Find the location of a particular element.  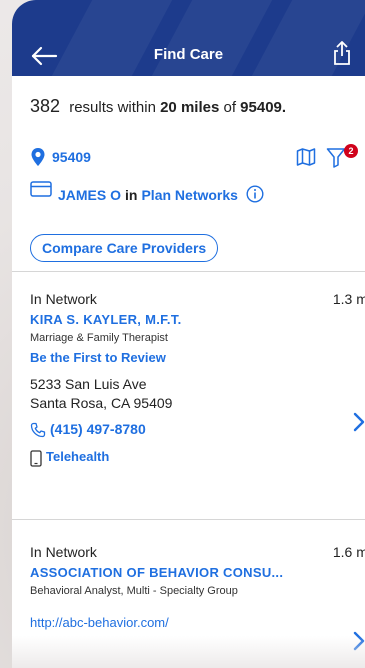

results-miles: 20 miles is located at coordinates (190, 107).